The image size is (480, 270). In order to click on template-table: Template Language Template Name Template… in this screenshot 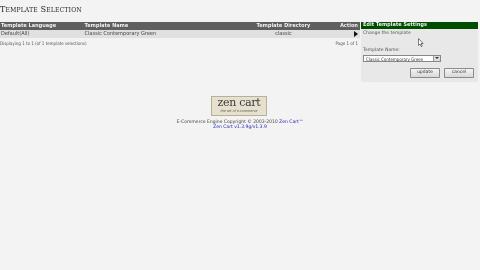, I will do `click(180, 34)`.